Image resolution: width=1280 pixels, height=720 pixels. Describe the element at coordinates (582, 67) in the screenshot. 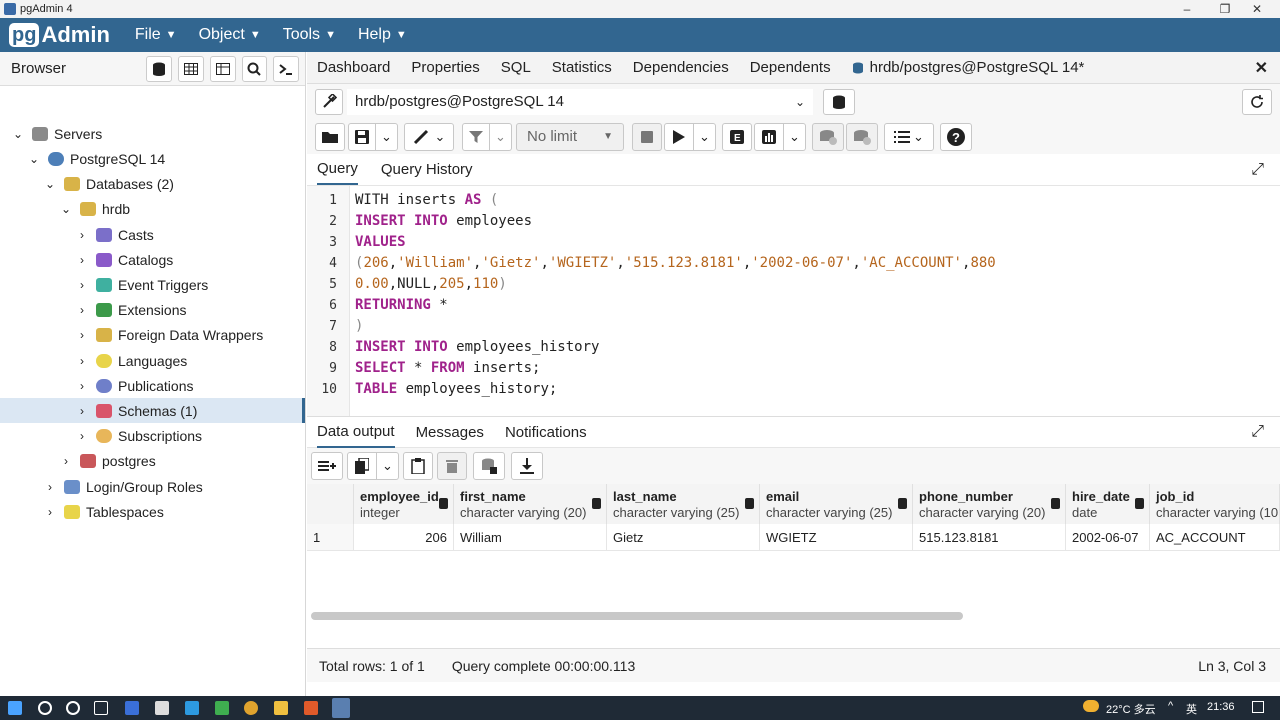

I see `tab-statistics: Statistics` at that location.